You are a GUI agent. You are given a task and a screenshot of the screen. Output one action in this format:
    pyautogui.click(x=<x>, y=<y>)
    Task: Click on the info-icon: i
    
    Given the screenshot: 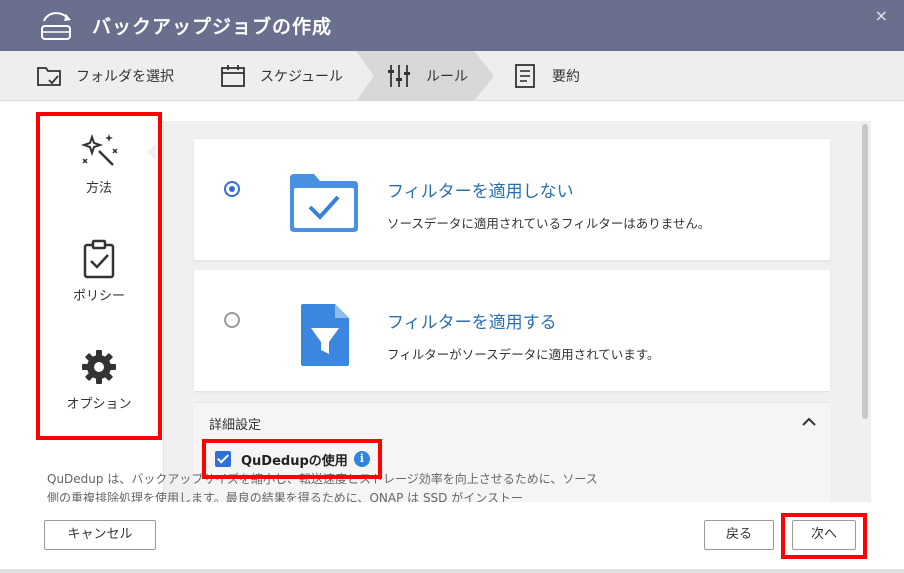 What is the action you would take?
    pyautogui.click(x=361, y=459)
    